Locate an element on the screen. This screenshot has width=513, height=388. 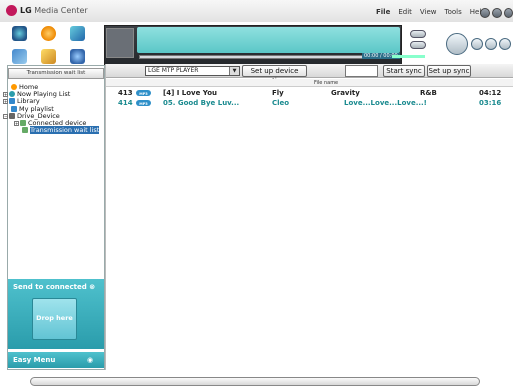
mode-buttons is located at coordinates (428, 41).